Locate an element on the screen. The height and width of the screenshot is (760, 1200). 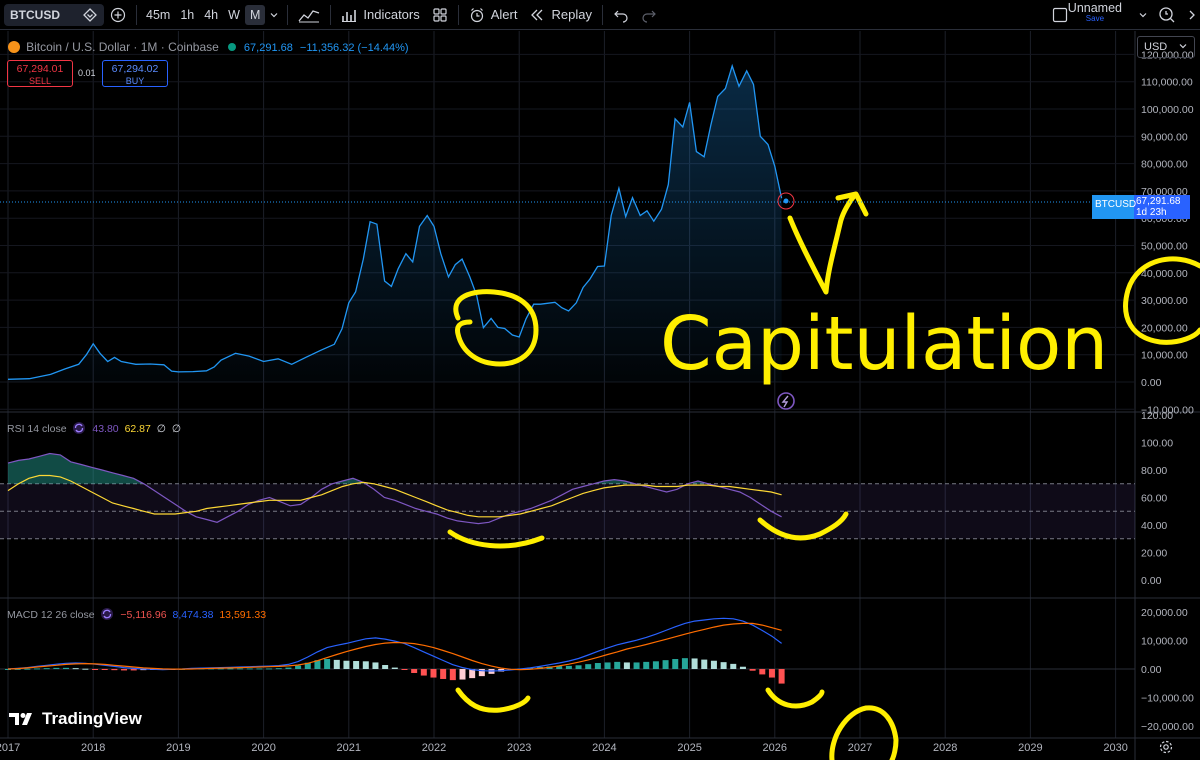
spread-value: 0.01 is located at coordinates (87, 73).